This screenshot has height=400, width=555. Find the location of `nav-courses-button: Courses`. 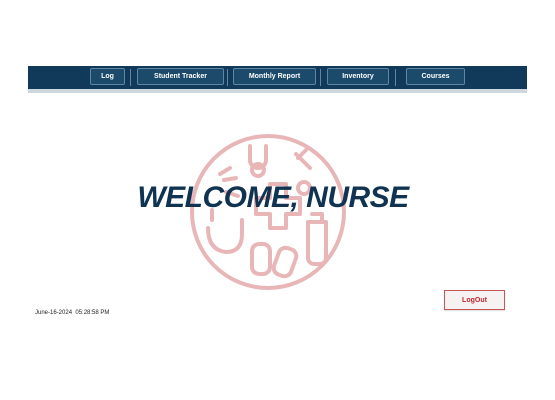

nav-courses-button: Courses is located at coordinates (435, 76).